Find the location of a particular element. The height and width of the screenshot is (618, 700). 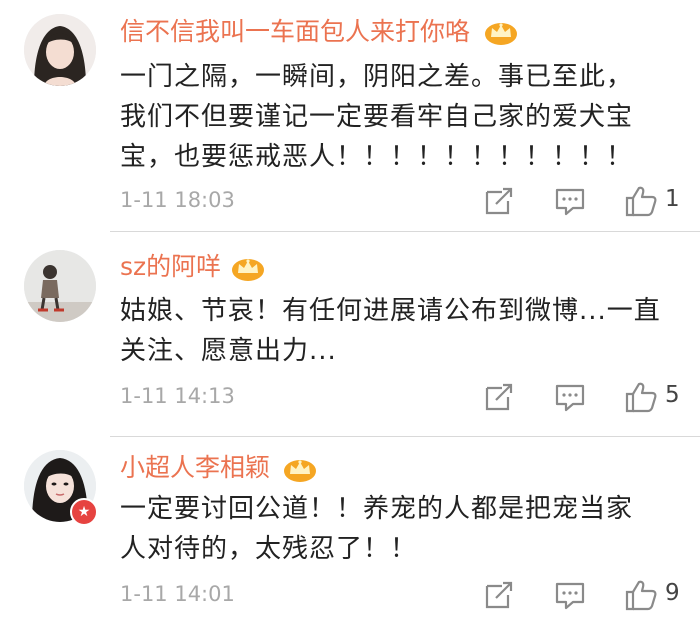

comment-line: 宝，也要惩戒恶人！！！！！！！！！！！ is located at coordinates (377, 157).